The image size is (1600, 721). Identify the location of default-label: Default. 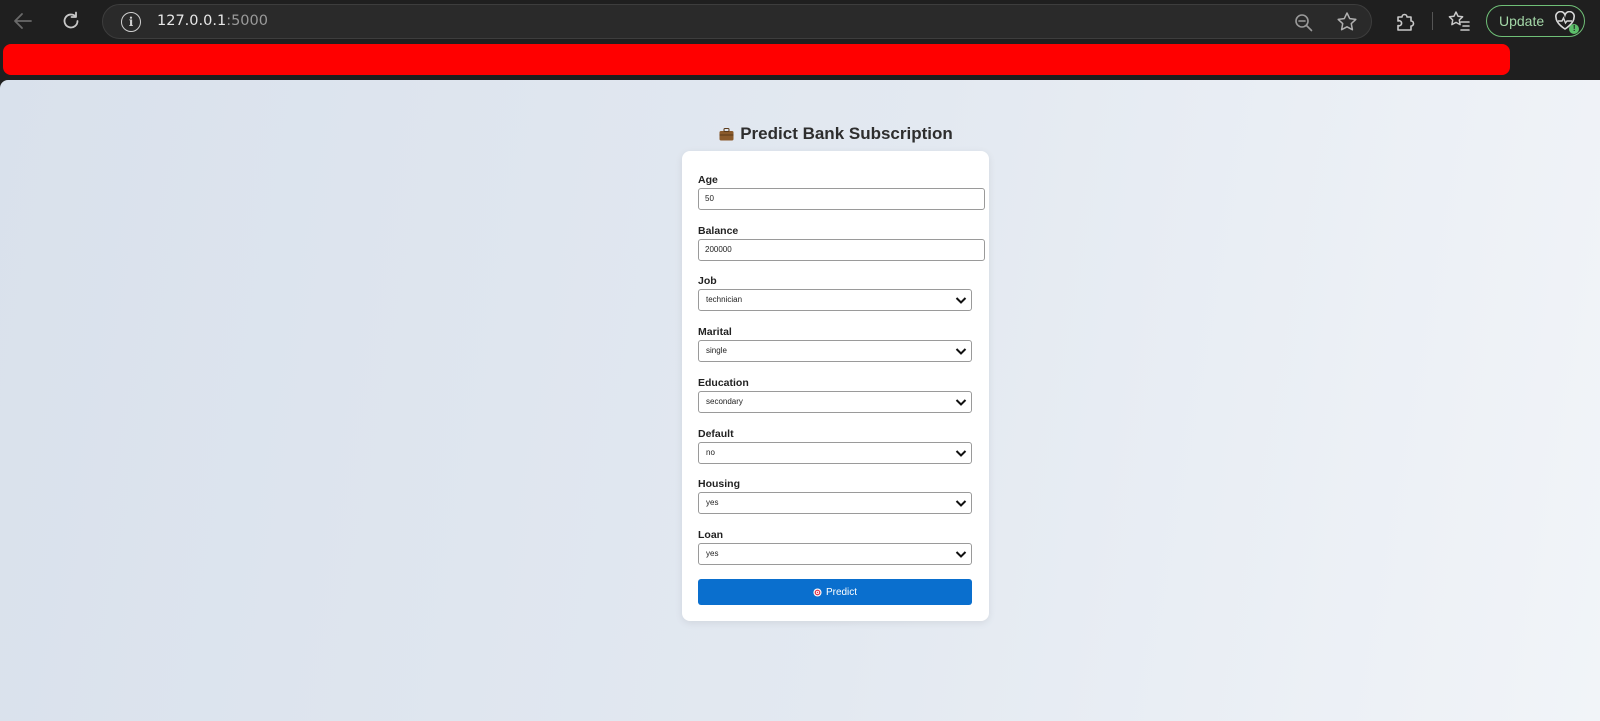
(716, 434).